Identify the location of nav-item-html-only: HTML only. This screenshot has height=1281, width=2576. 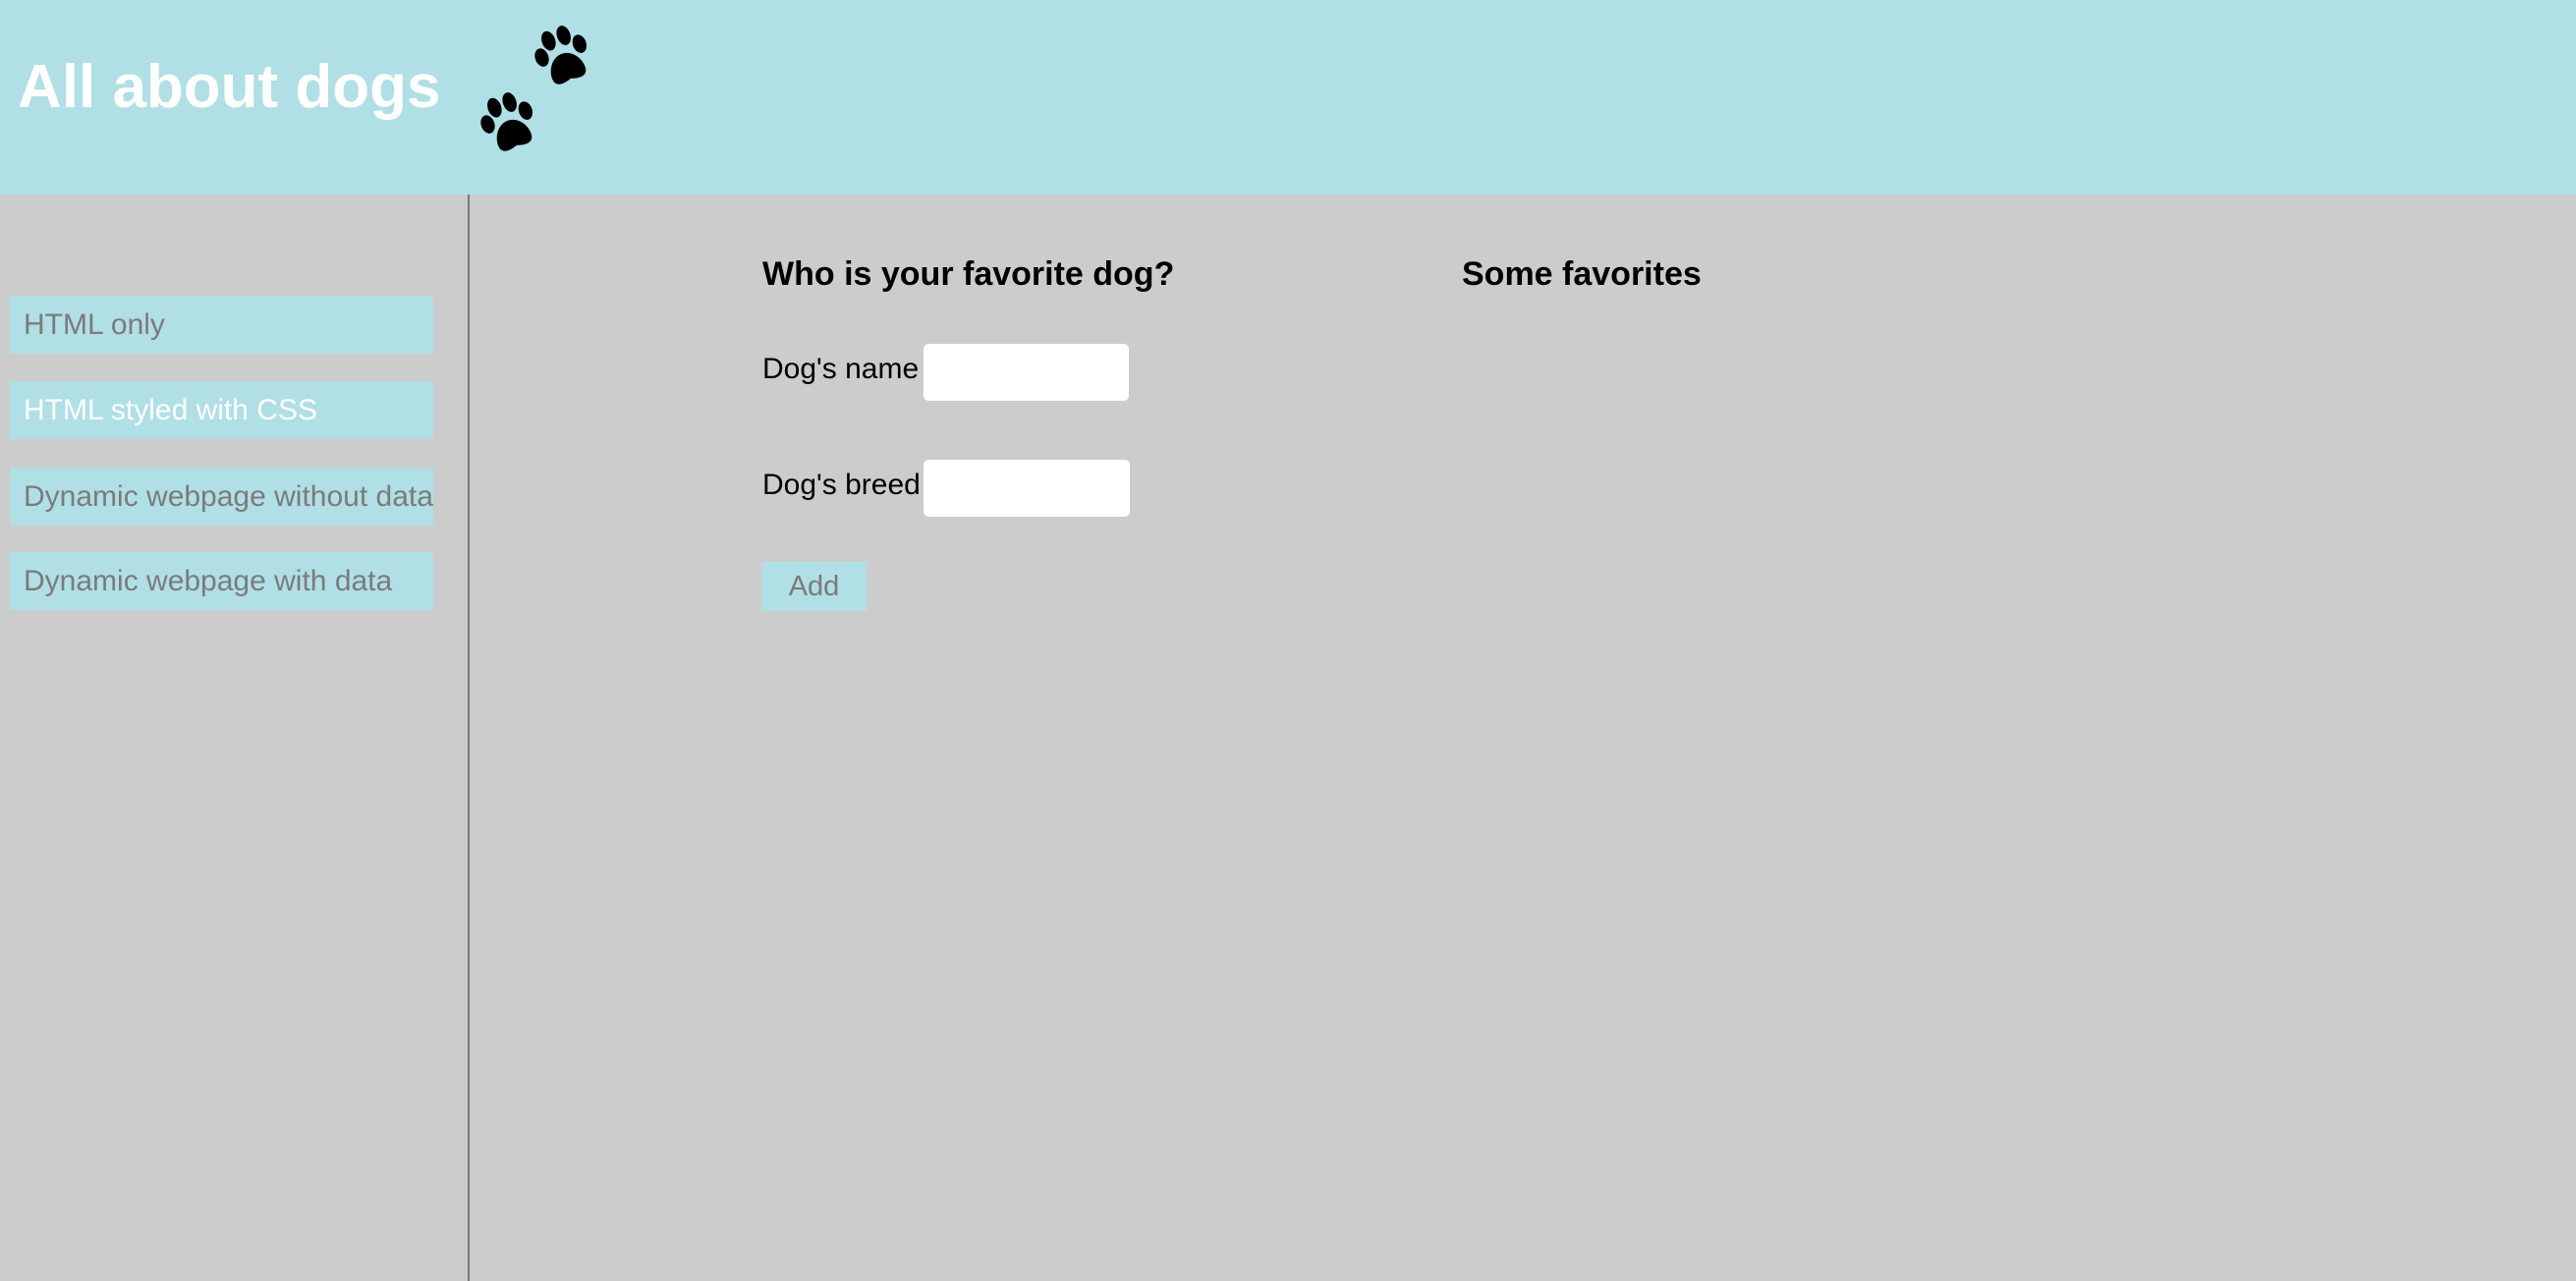
(221, 325).